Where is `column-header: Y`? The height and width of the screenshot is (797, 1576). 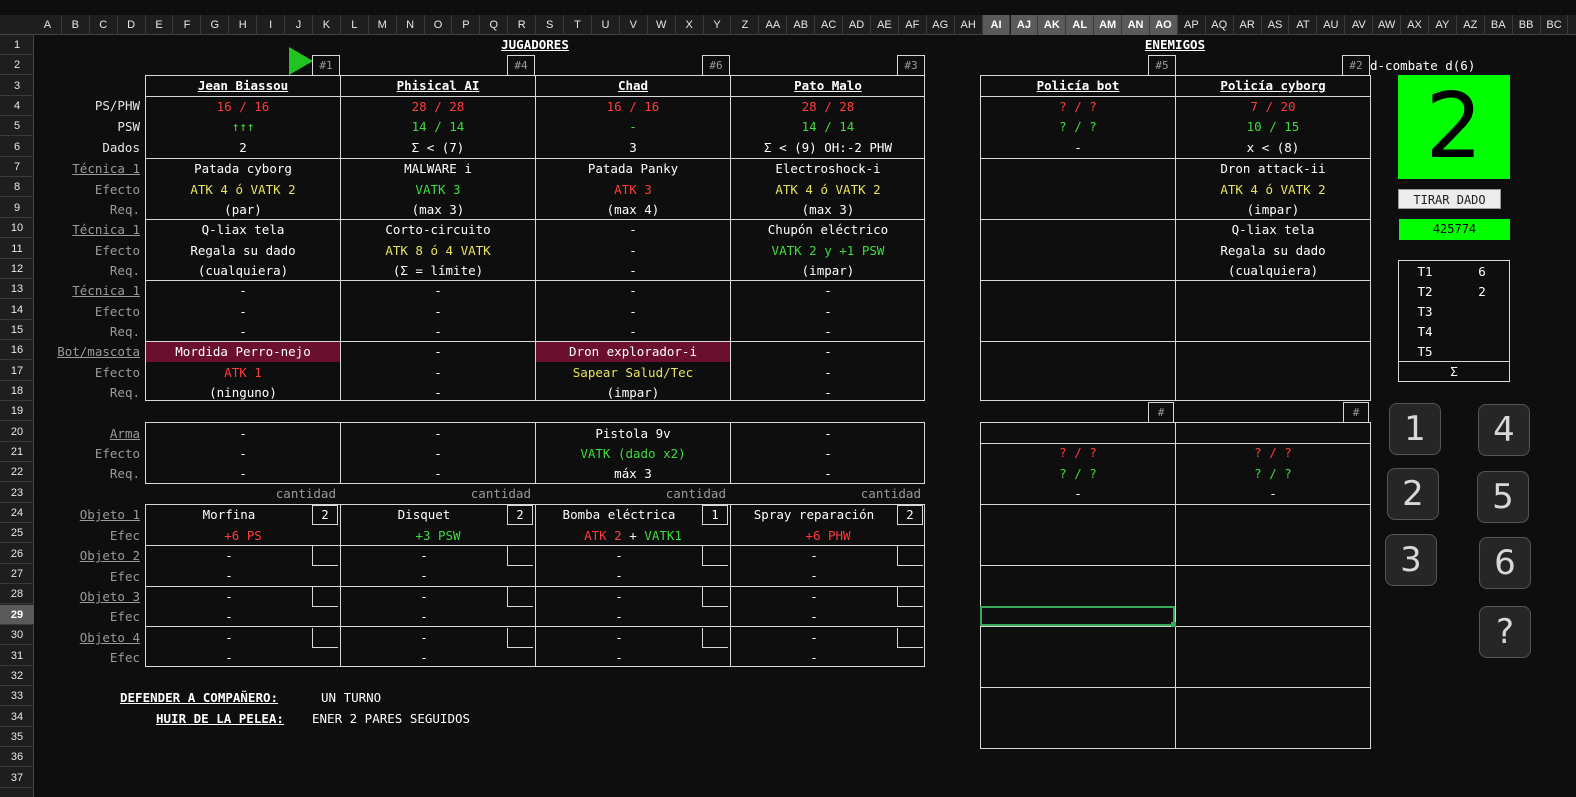 column-header: Y is located at coordinates (718, 25).